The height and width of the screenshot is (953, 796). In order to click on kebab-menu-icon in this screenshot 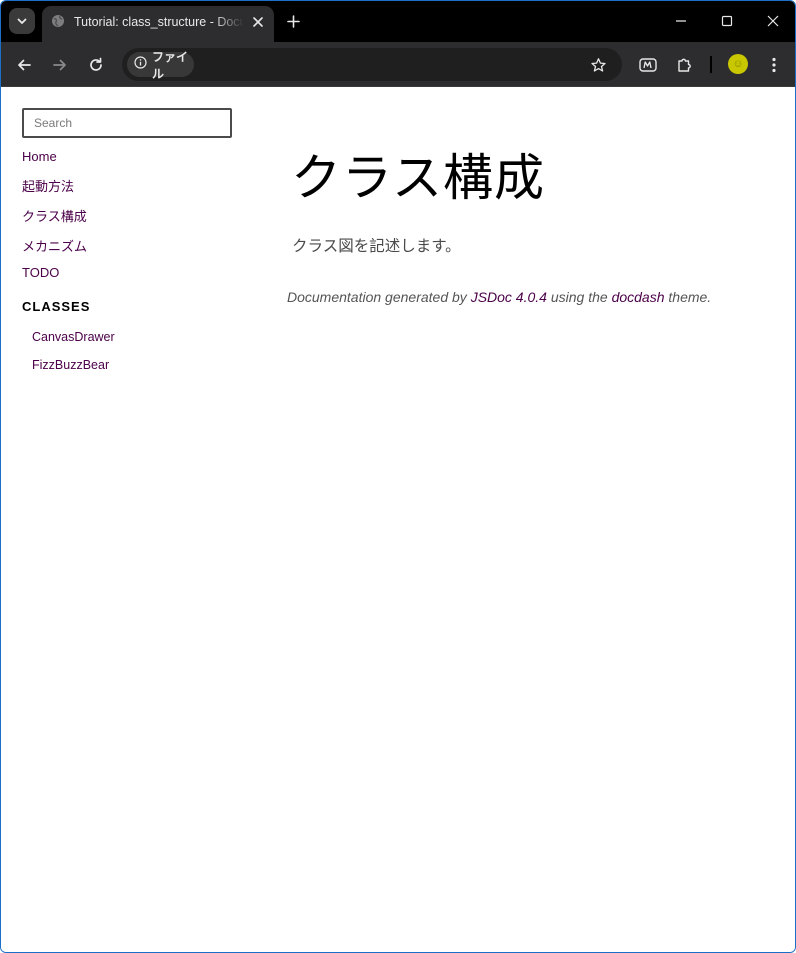, I will do `click(774, 65)`.